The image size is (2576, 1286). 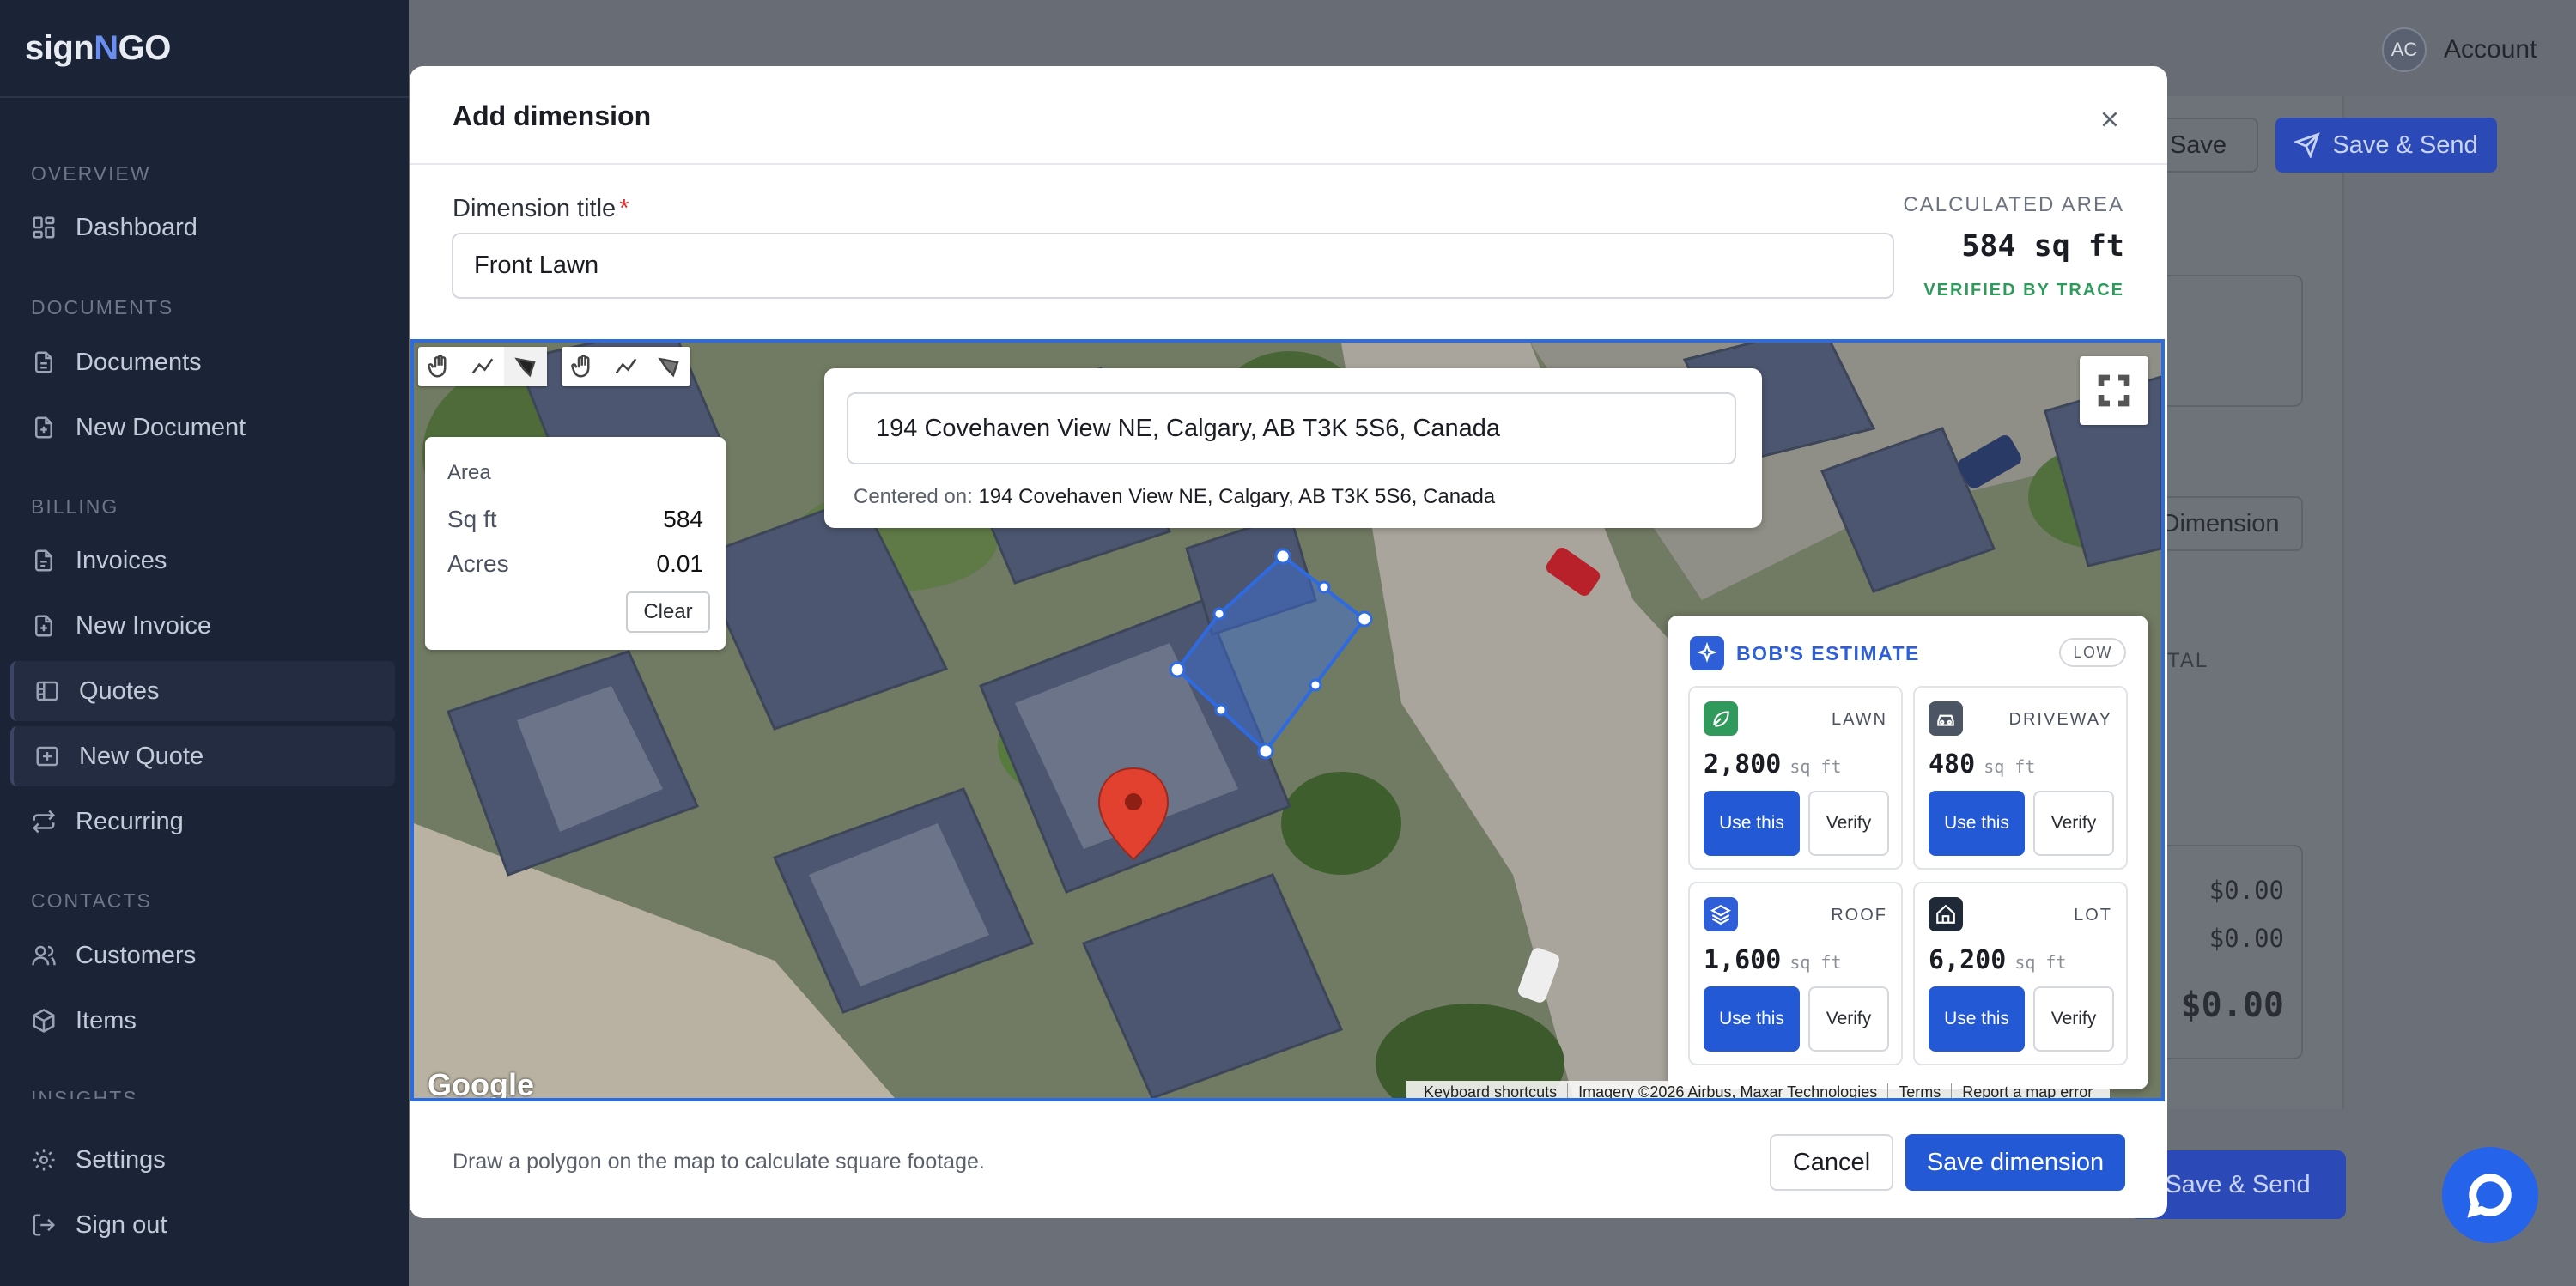 What do you see at coordinates (91, 173) in the screenshot?
I see `section-overview: OVERVIEW` at bounding box center [91, 173].